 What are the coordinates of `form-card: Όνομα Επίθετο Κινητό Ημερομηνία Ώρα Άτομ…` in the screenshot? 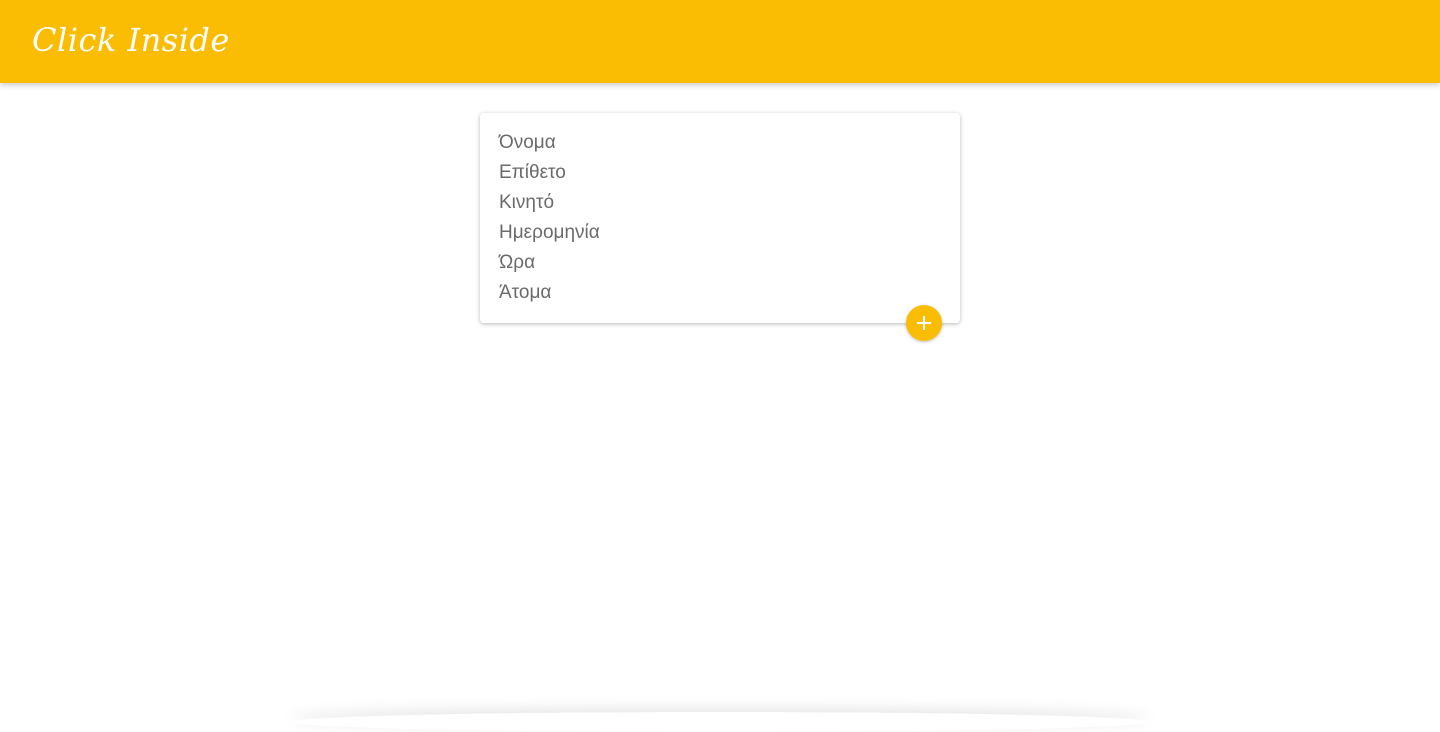 It's located at (720, 218).